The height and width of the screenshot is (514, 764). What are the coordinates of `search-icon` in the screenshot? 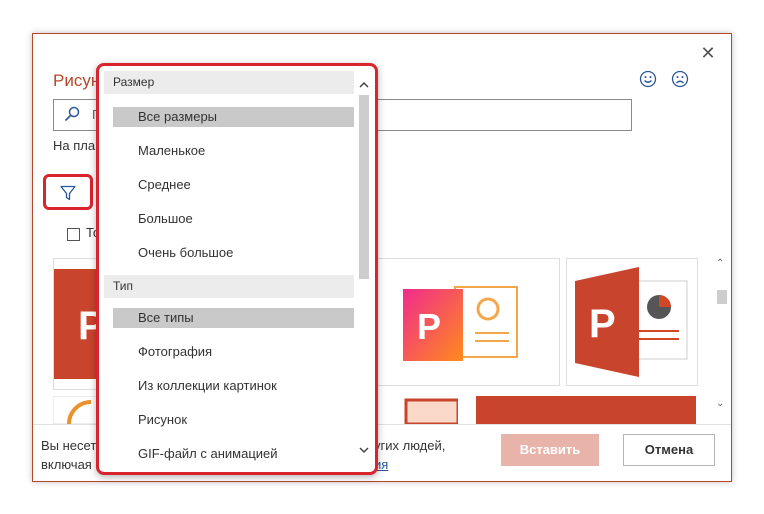 It's located at (72, 114).